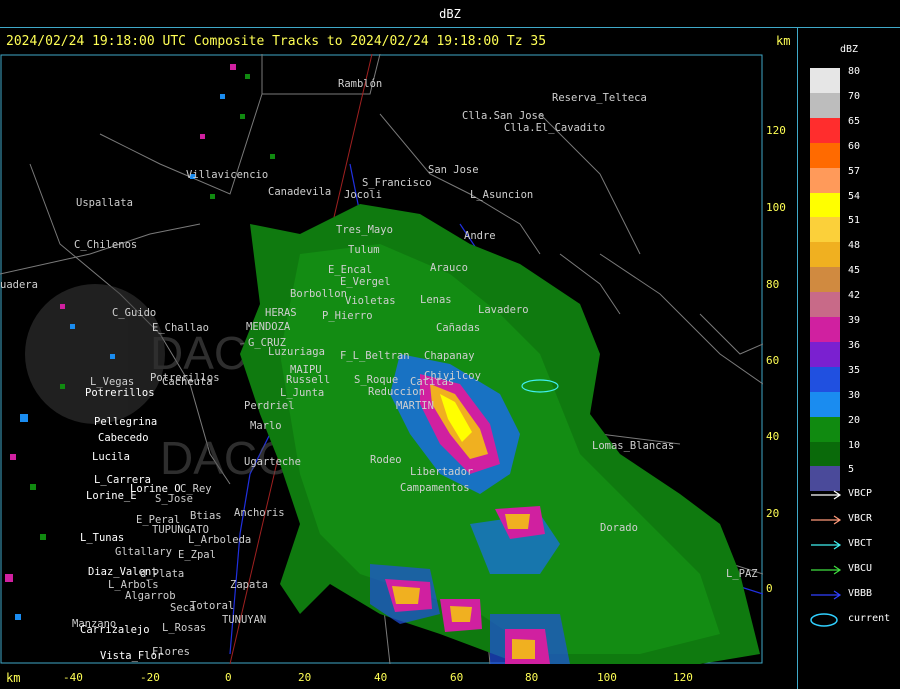 The image size is (900, 689). What do you see at coordinates (860, 593) in the screenshot?
I see `track-legend-label: VBBB` at bounding box center [860, 593].